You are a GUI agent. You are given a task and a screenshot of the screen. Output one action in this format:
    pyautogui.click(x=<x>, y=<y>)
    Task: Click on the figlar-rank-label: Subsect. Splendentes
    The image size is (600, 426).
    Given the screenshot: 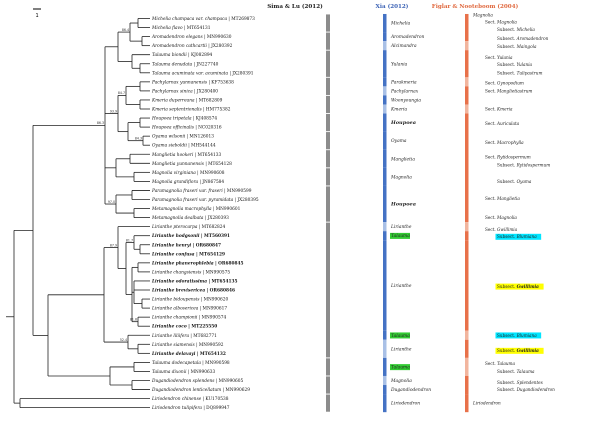 What is the action you would take?
    pyautogui.click(x=520, y=382)
    